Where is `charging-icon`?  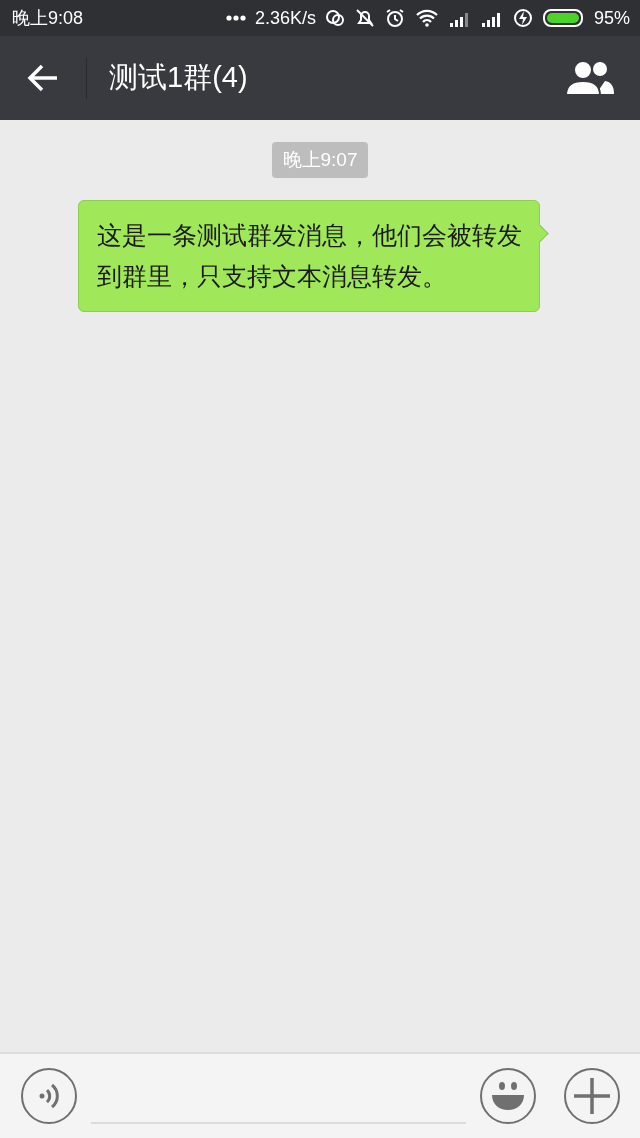 charging-icon is located at coordinates (522, 18).